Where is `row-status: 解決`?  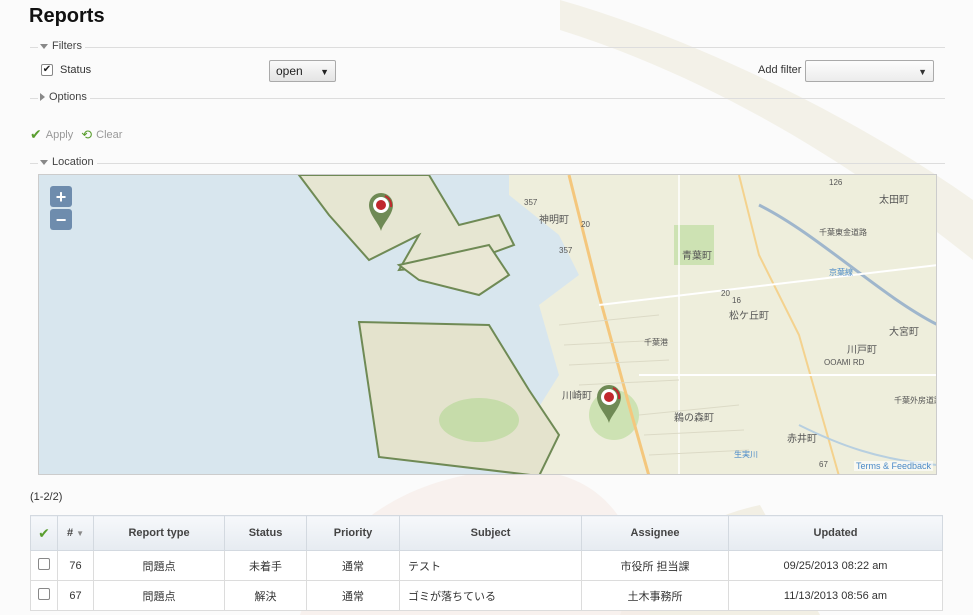 row-status: 解決 is located at coordinates (265, 595).